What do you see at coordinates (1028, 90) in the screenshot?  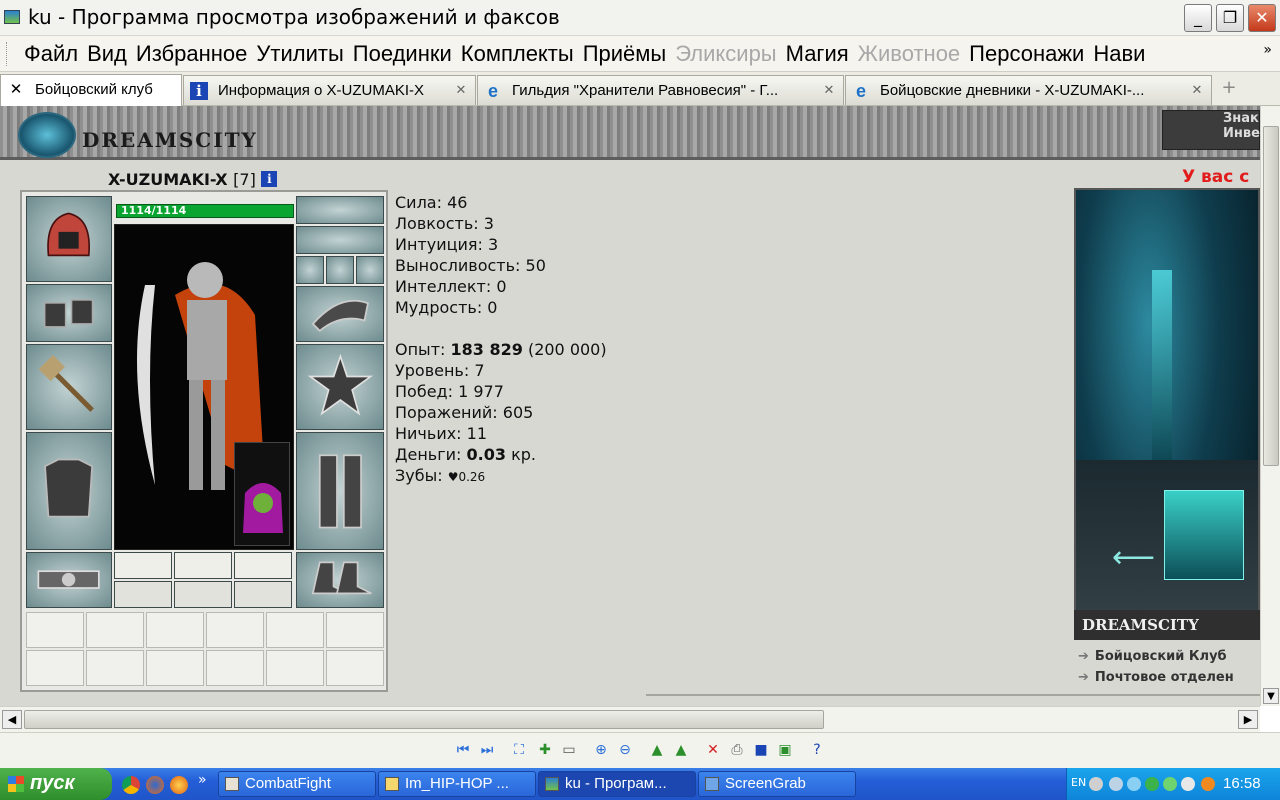 I see `tab-diaries: e Бойцовские дневники - X-UZUMAKI-... ✕` at bounding box center [1028, 90].